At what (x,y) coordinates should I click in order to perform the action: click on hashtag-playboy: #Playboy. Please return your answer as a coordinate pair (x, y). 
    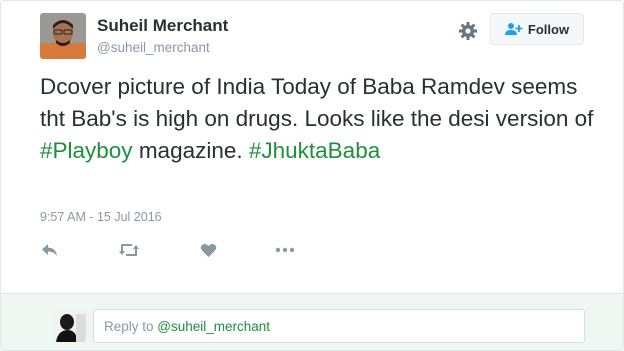
    Looking at the image, I should click on (86, 150).